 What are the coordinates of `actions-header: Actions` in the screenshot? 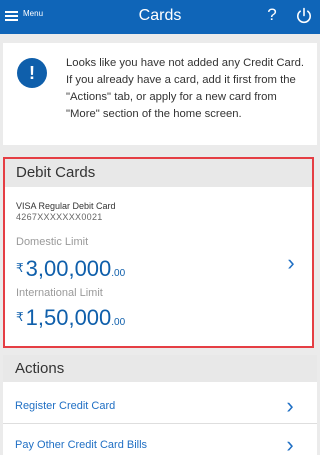 It's located at (160, 368).